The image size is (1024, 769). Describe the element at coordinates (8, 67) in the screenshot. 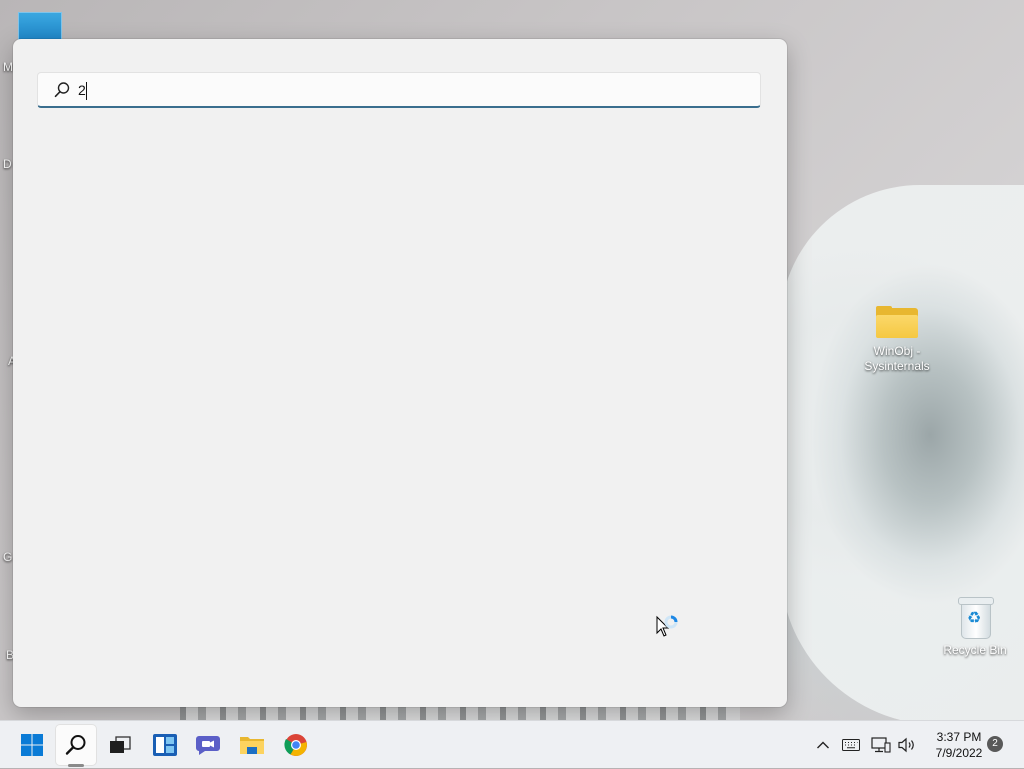

I see `desktop-icon-label-partial: M` at that location.